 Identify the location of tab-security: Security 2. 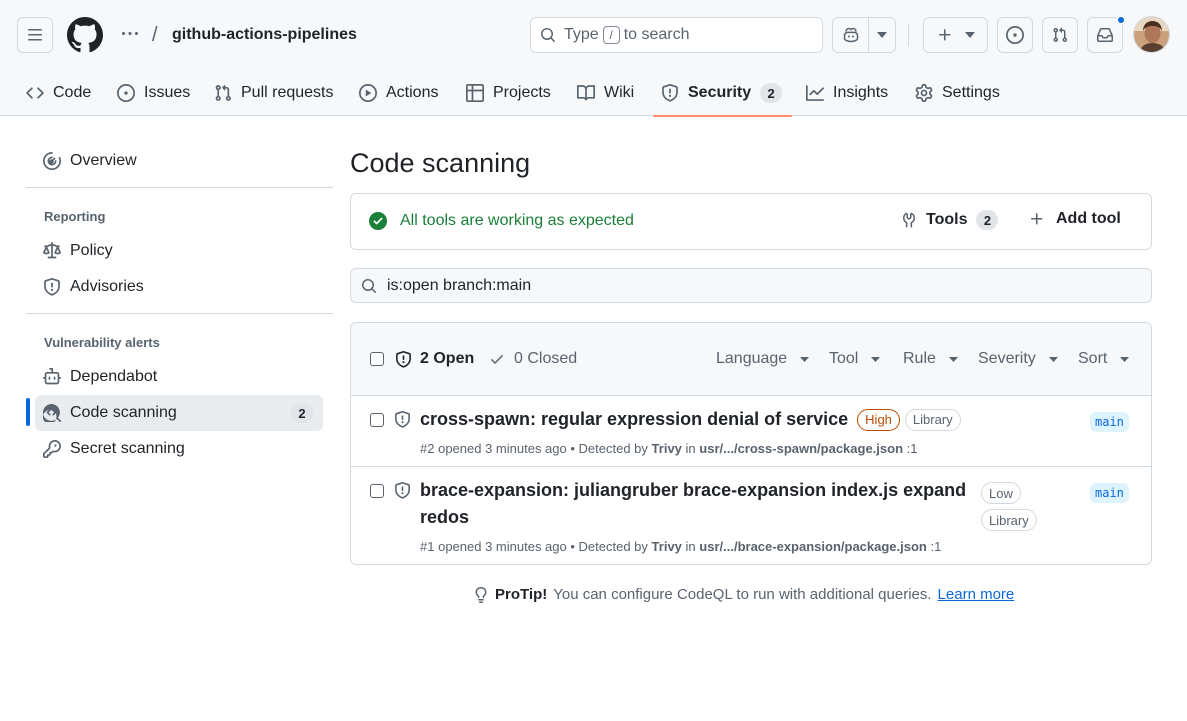
(722, 93).